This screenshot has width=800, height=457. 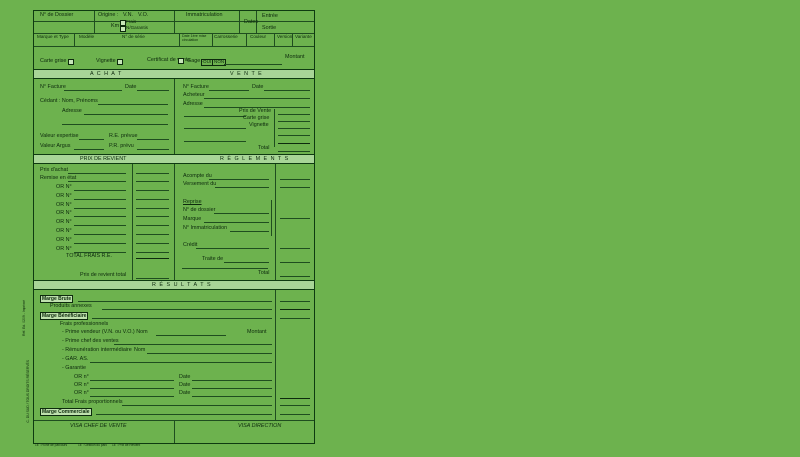 I want to click on marge-comm-label: Marge Commerciale, so click(x=66, y=412).